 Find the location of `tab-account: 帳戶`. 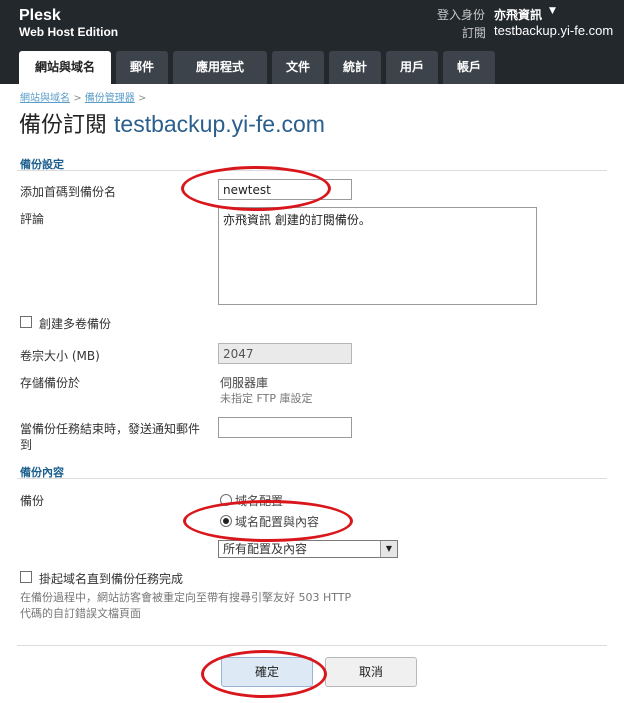

tab-account: 帳戶 is located at coordinates (469, 67).